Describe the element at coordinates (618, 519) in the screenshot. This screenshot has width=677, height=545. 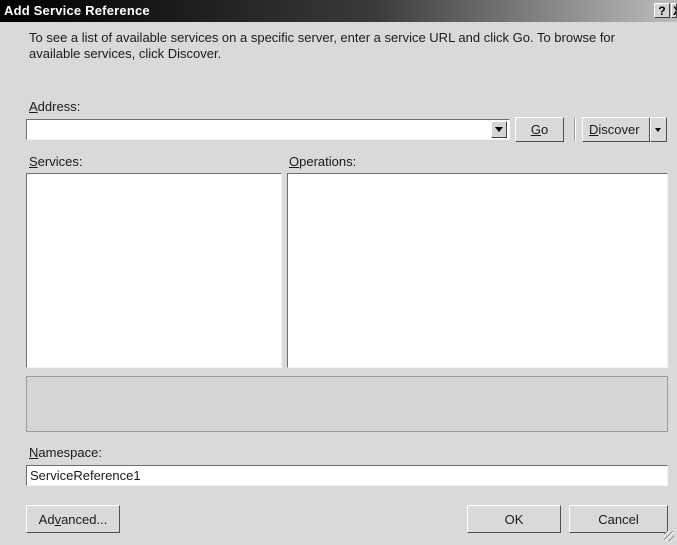
I see `cancel-button: Cancel` at that location.